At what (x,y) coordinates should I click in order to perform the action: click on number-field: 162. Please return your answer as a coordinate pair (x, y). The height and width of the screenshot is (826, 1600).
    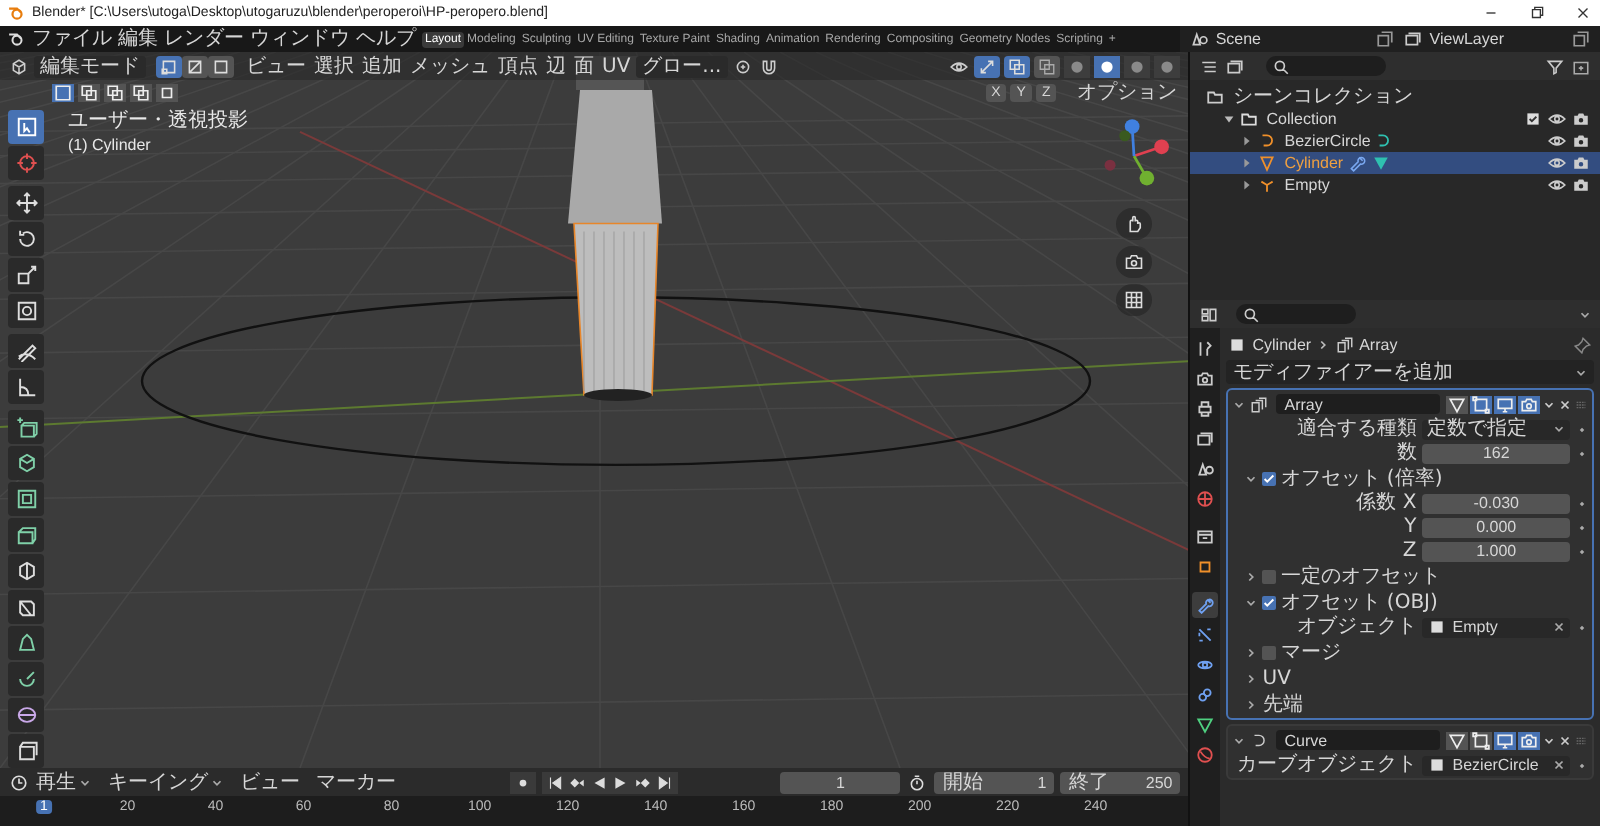
    Looking at the image, I should click on (1496, 453).